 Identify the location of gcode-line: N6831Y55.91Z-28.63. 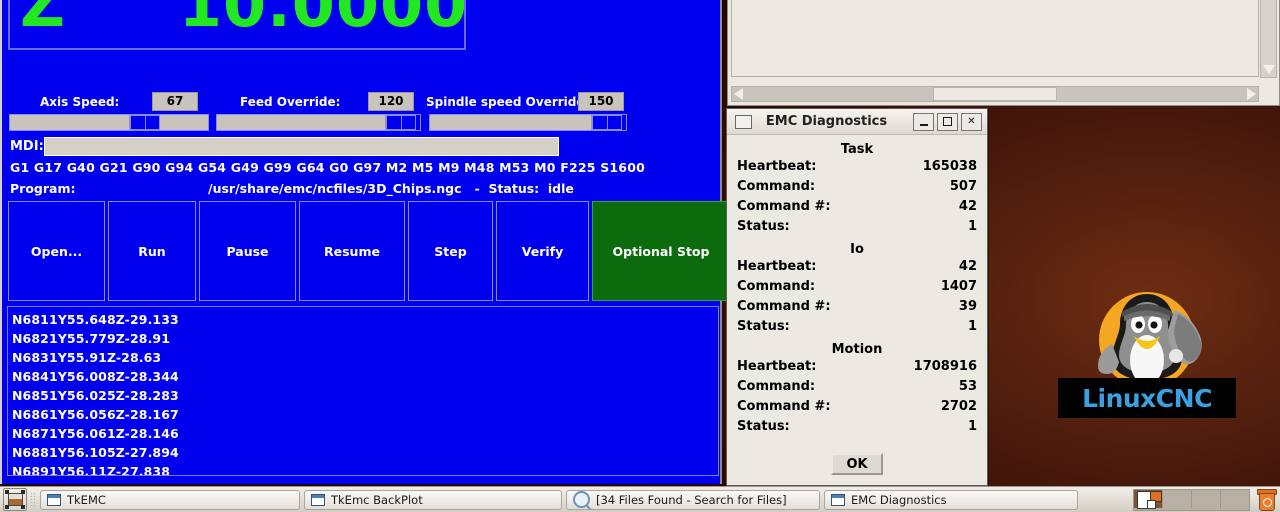
(87, 357).